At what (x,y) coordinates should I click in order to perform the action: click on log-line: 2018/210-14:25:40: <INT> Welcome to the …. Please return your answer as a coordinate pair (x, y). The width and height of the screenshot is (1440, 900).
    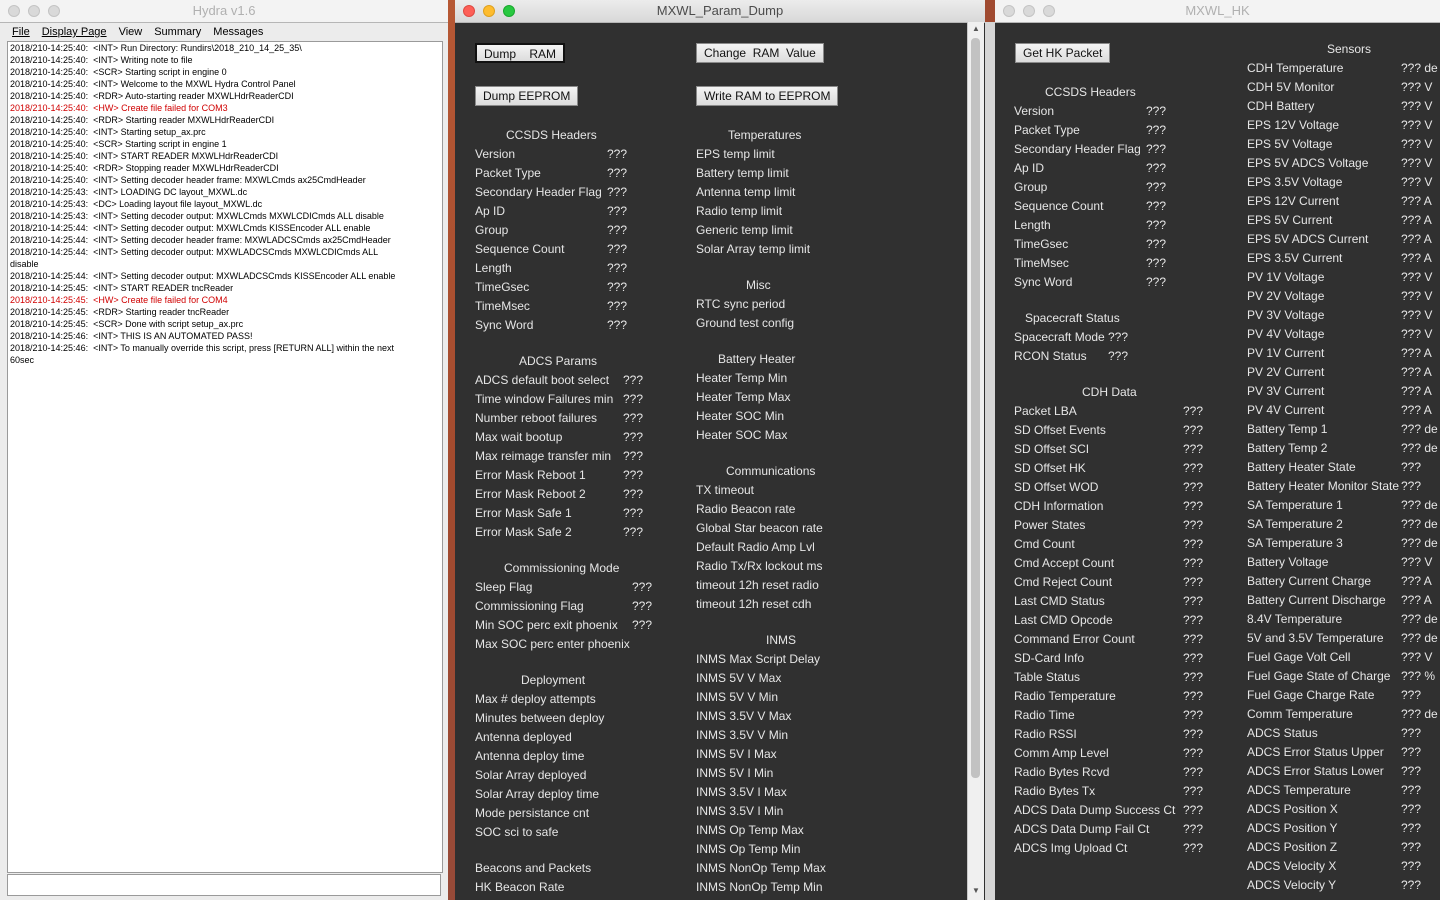
    Looking at the image, I should click on (153, 84).